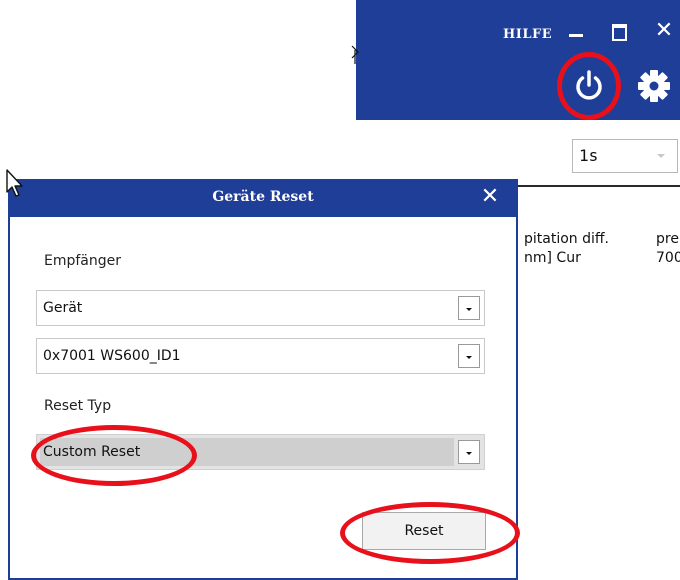  I want to click on maximize-icon, so click(619, 32).